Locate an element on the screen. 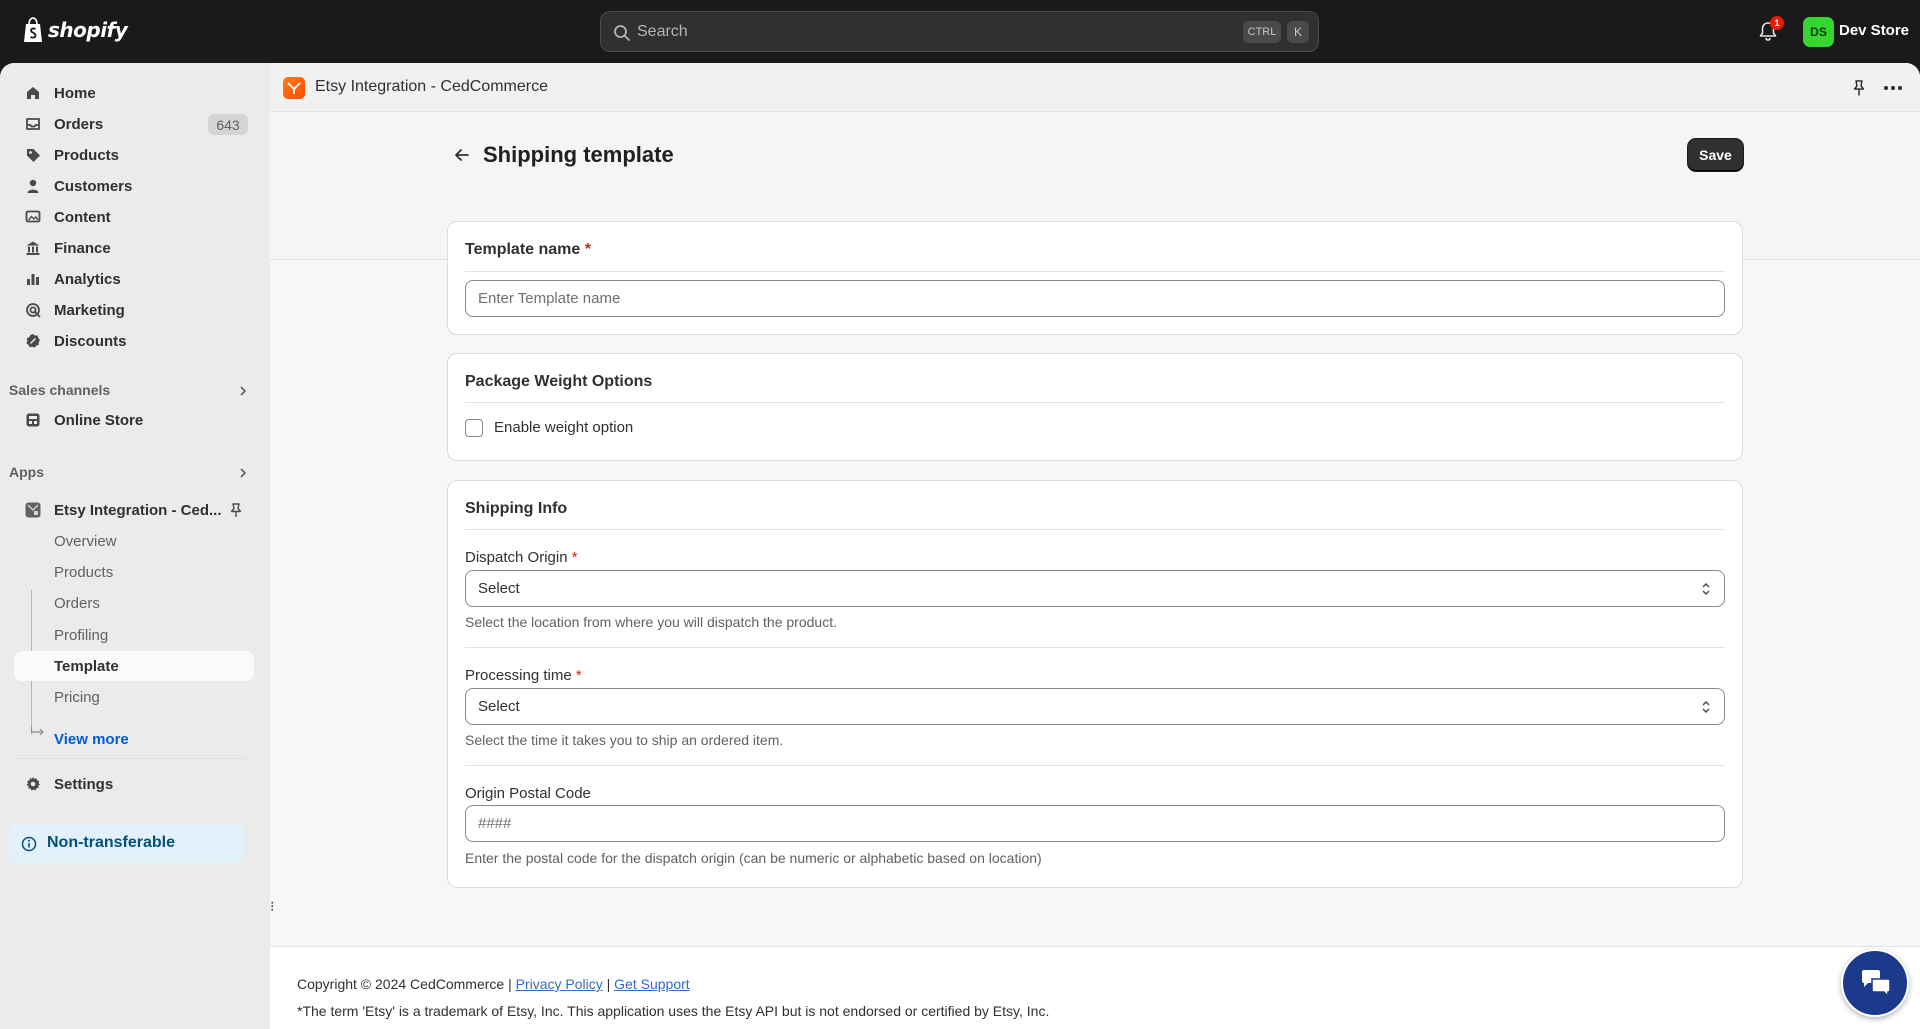 The image size is (1920, 1029). package-weight-title: Package Weight Options is located at coordinates (559, 381).